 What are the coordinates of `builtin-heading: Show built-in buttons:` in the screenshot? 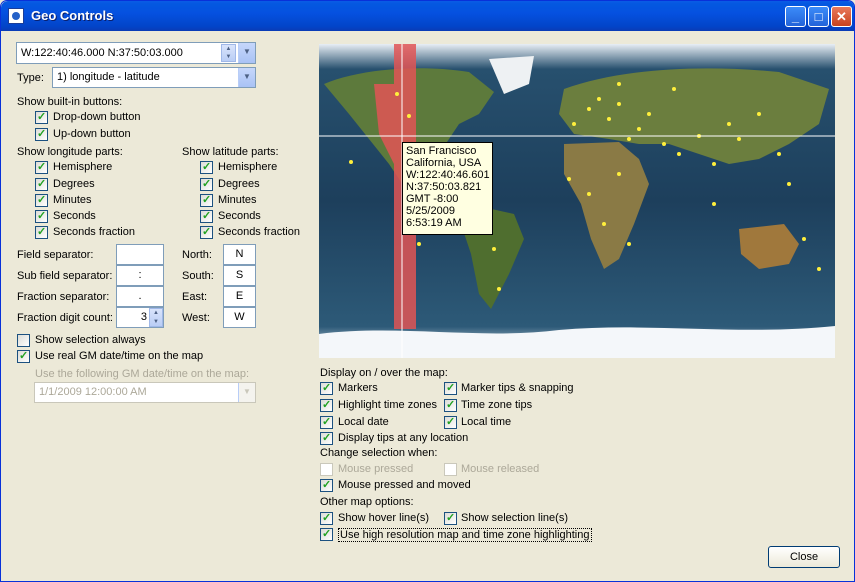 It's located at (70, 102).